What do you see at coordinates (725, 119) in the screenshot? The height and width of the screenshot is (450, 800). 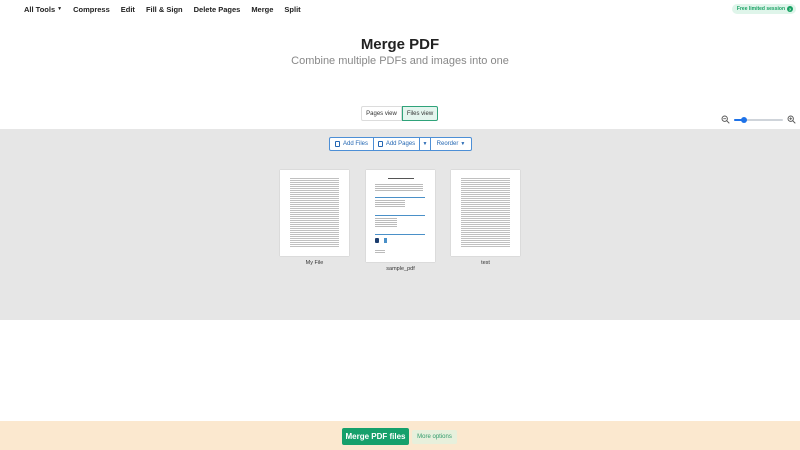 I see `zoom-out-icon` at bounding box center [725, 119].